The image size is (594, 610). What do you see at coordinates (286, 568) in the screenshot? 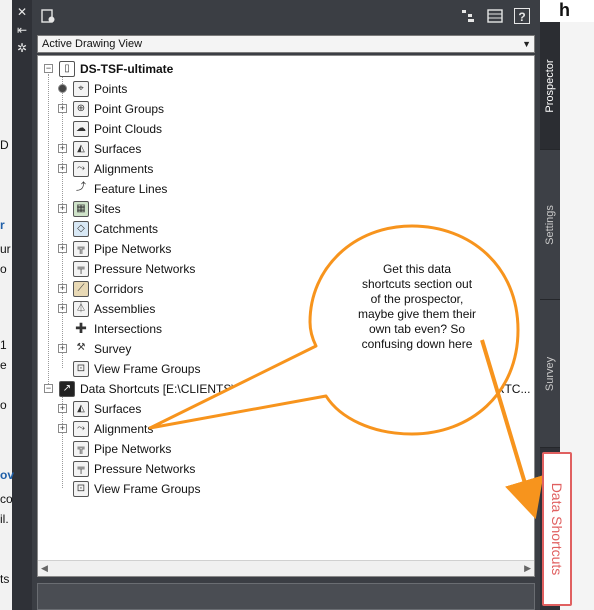
I see `horizontal-scrollbar: ◀ ▶` at bounding box center [286, 568].